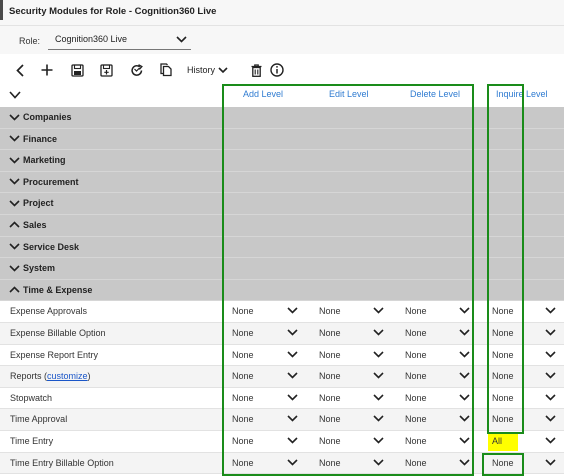  I want to click on role-value: Cognition360 Live, so click(91, 39).